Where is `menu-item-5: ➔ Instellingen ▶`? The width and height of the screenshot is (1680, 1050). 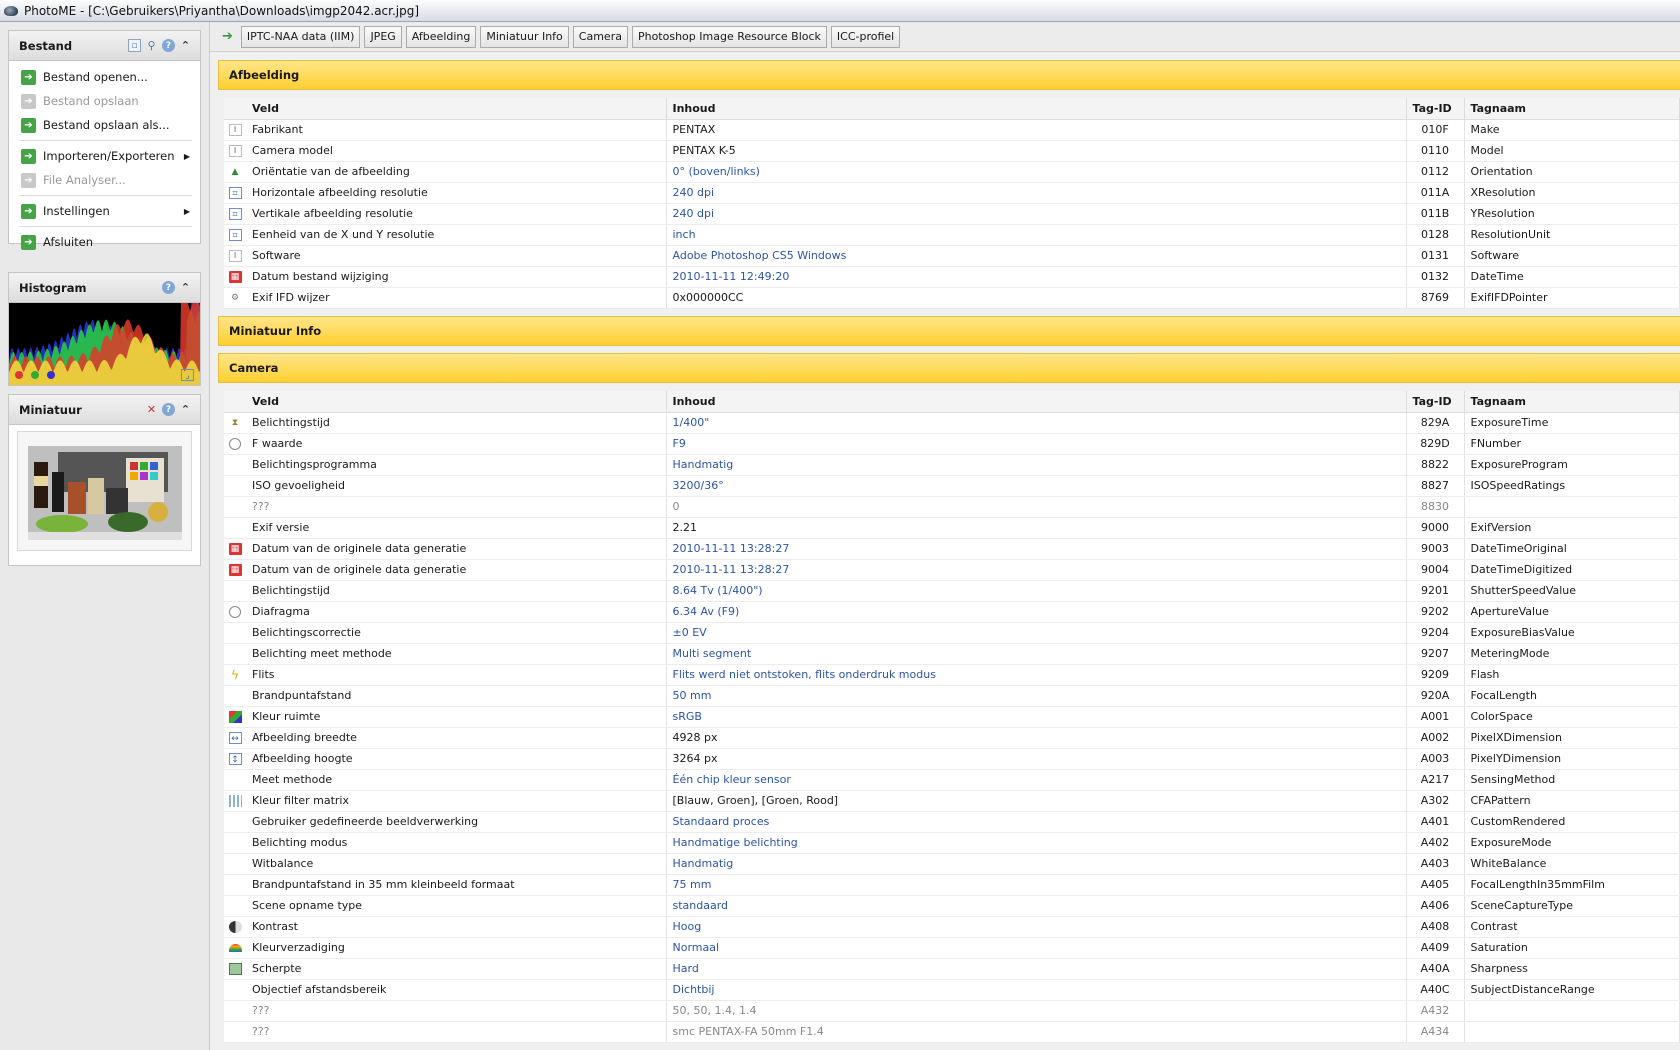
menu-item-5: ➔ Instellingen ▶ is located at coordinates (104, 211).